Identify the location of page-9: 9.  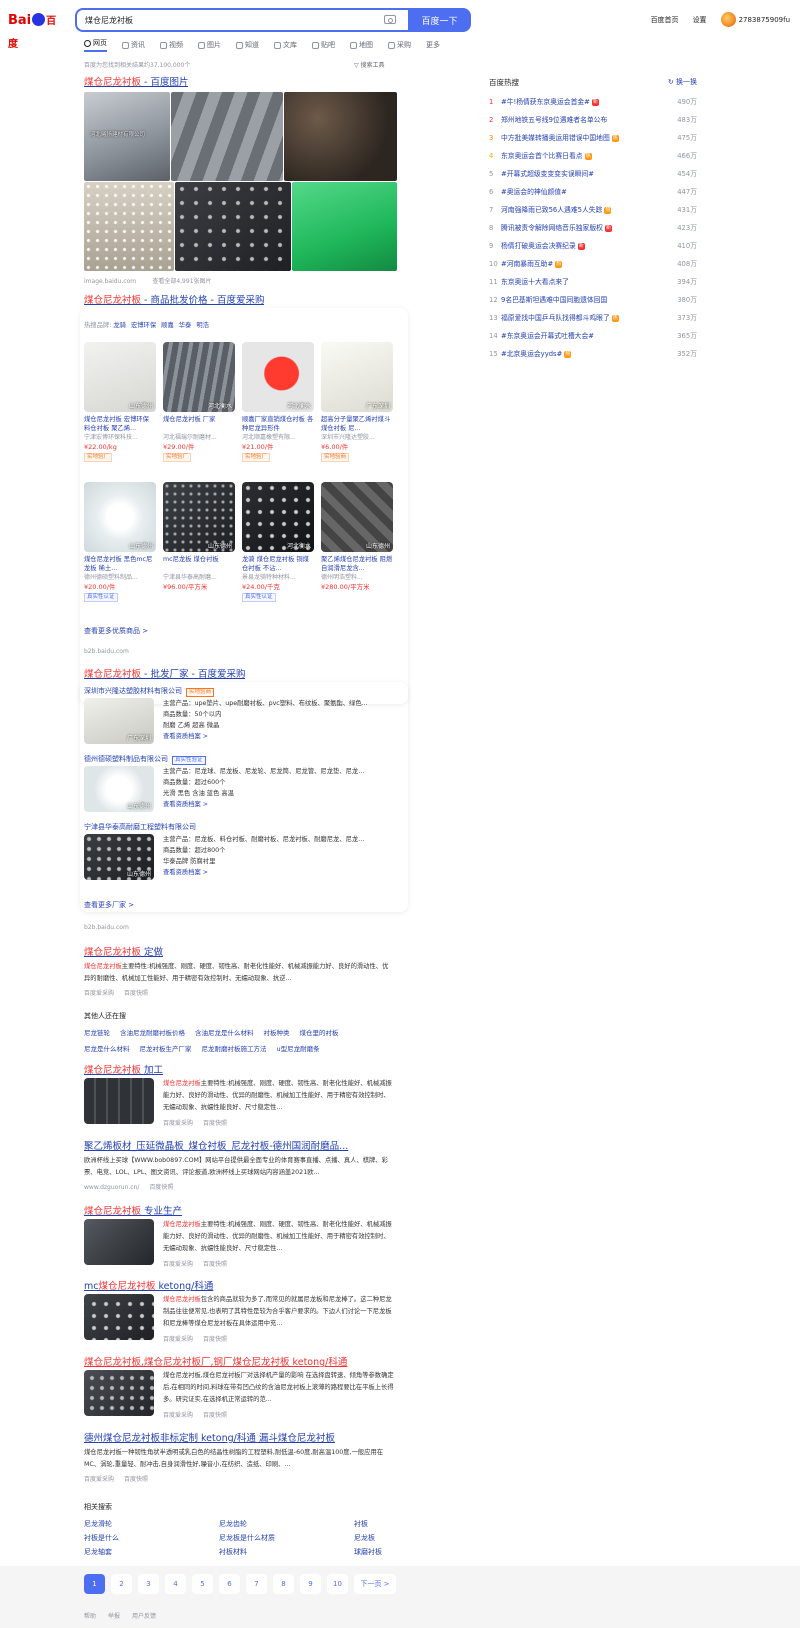
(310, 1584).